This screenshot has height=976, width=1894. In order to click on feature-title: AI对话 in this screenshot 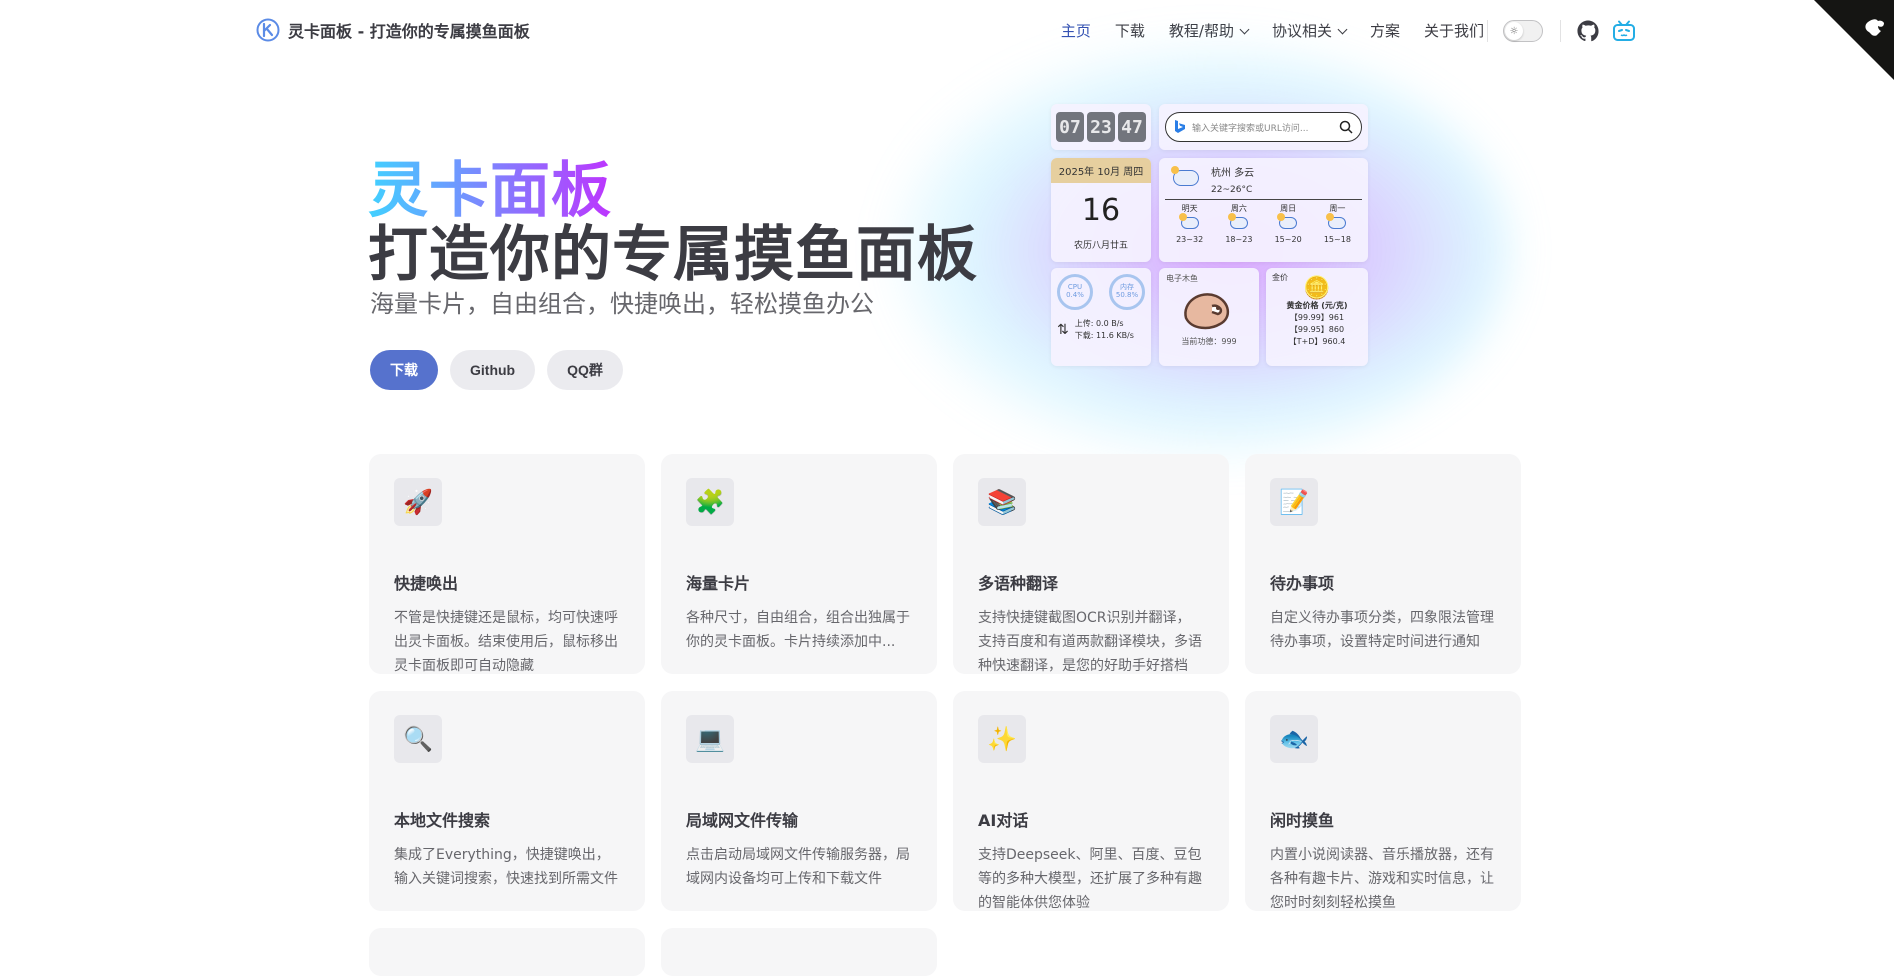, I will do `click(1003, 820)`.